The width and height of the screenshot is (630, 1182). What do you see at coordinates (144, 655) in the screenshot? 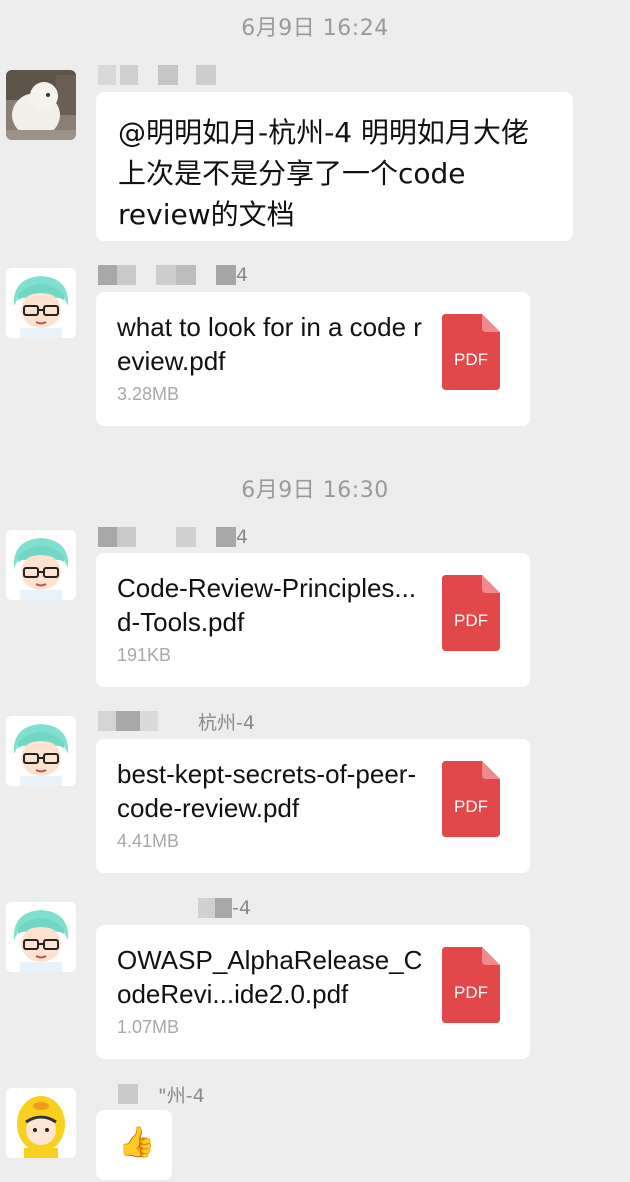
I see `file-size: 191KB` at bounding box center [144, 655].